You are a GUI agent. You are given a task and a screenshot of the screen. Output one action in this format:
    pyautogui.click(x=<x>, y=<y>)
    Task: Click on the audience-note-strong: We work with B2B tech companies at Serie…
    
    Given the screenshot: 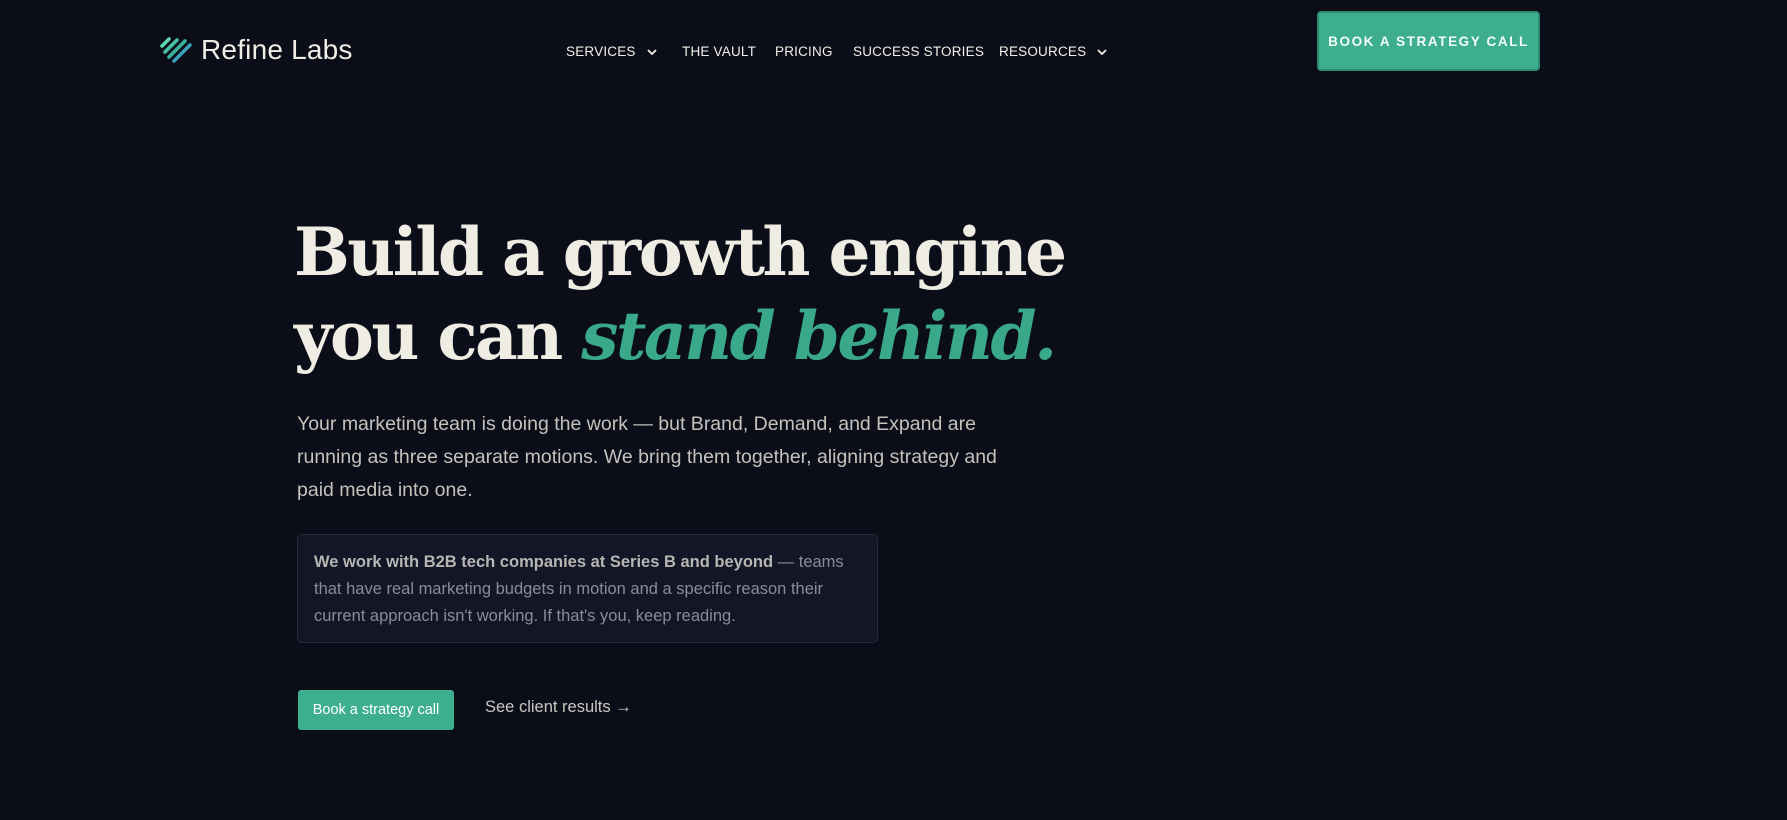 What is the action you would take?
    pyautogui.click(x=544, y=562)
    